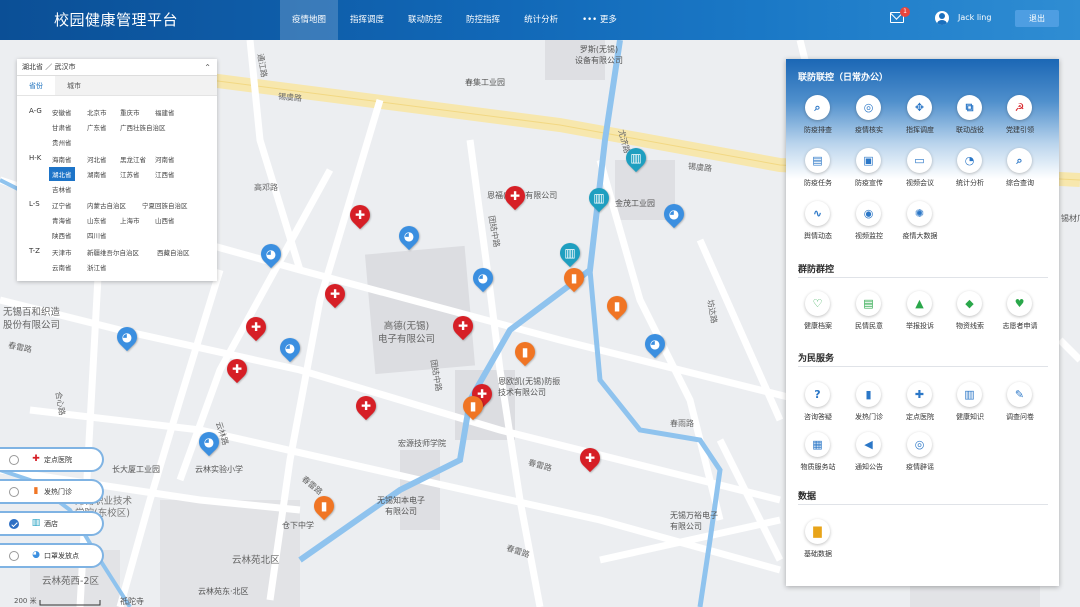 This screenshot has width=1080, height=607. What do you see at coordinates (52, 555) in the screenshot?
I see `legend-mask-toggle: ◕ 口罩发放点` at bounding box center [52, 555].